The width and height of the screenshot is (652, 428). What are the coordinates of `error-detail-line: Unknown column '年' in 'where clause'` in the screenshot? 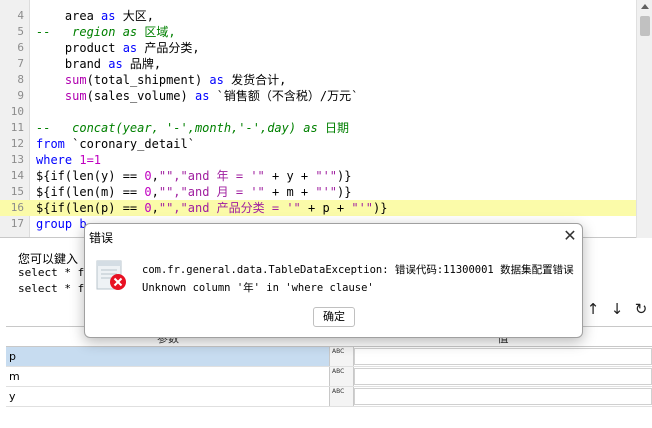 It's located at (258, 288).